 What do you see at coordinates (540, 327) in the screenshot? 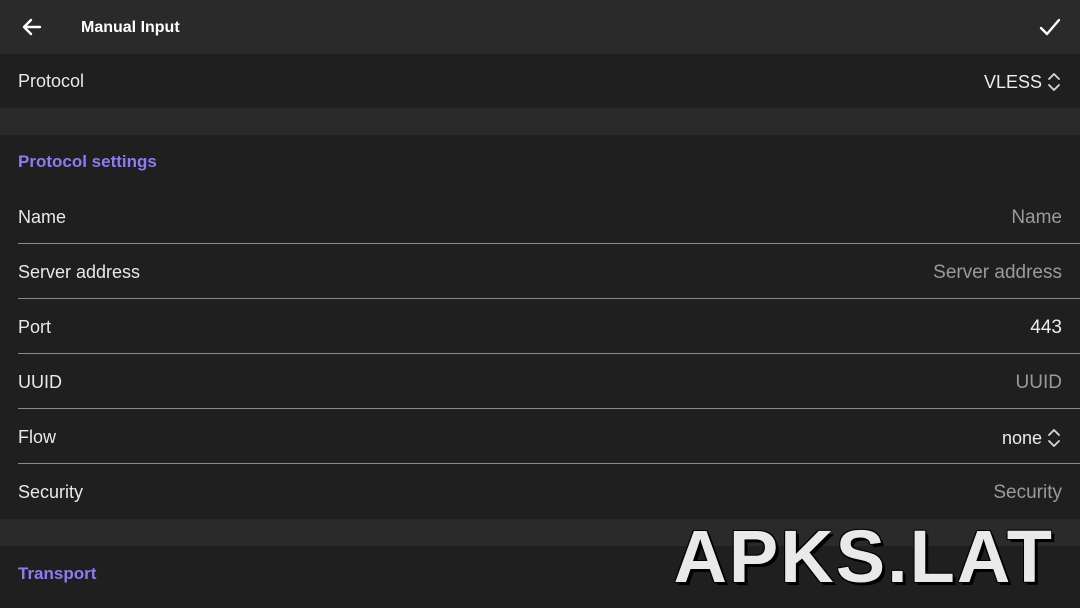
I see `port-field-row: Port 443` at bounding box center [540, 327].